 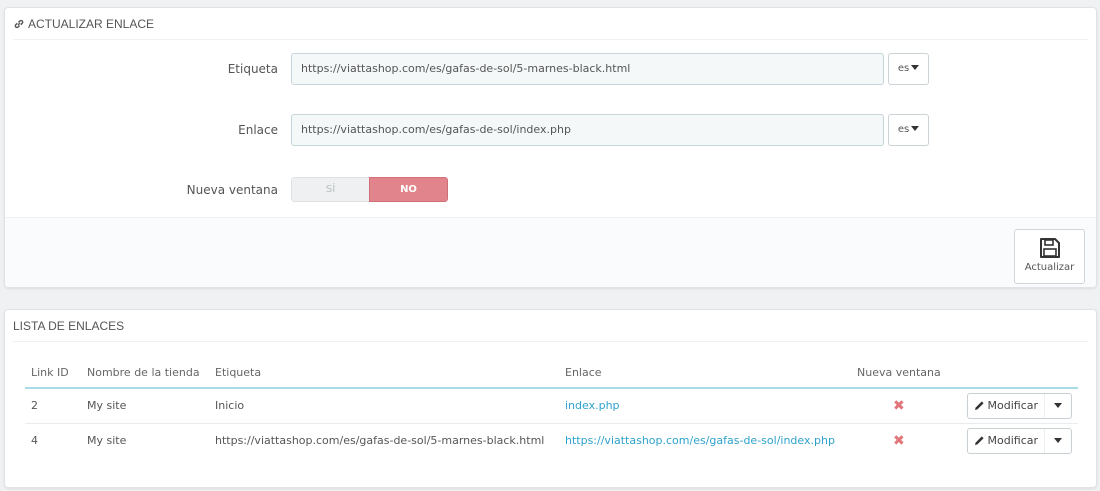 I want to click on new-window-row: Nueva ventana SÍ NO, so click(x=550, y=193).